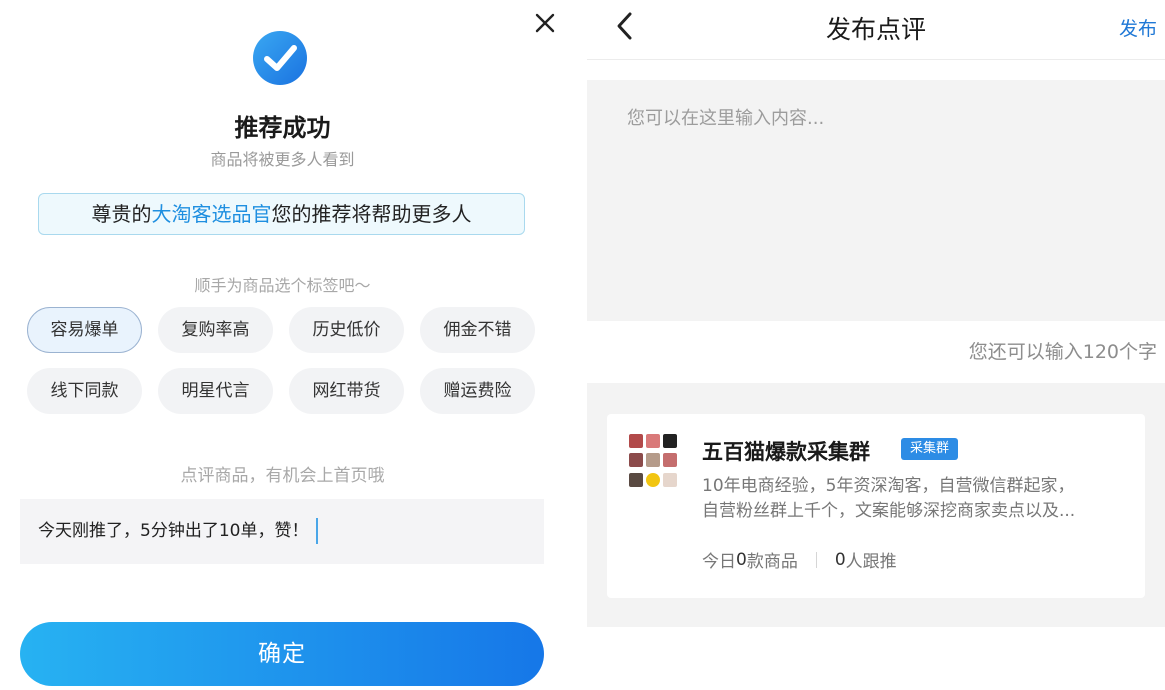  What do you see at coordinates (786, 452) in the screenshot?
I see `group-name: 五百猫爆款采集群` at bounding box center [786, 452].